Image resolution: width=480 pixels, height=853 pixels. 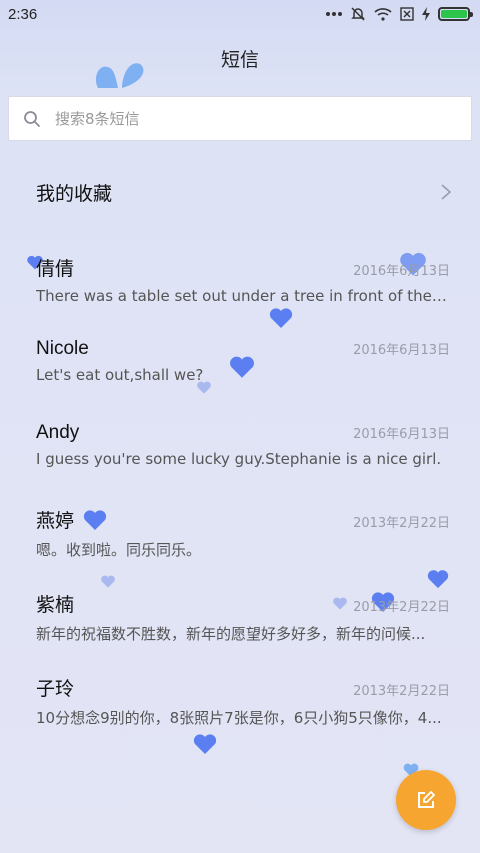 I want to click on contact-name: 子玲, so click(x=55, y=689).